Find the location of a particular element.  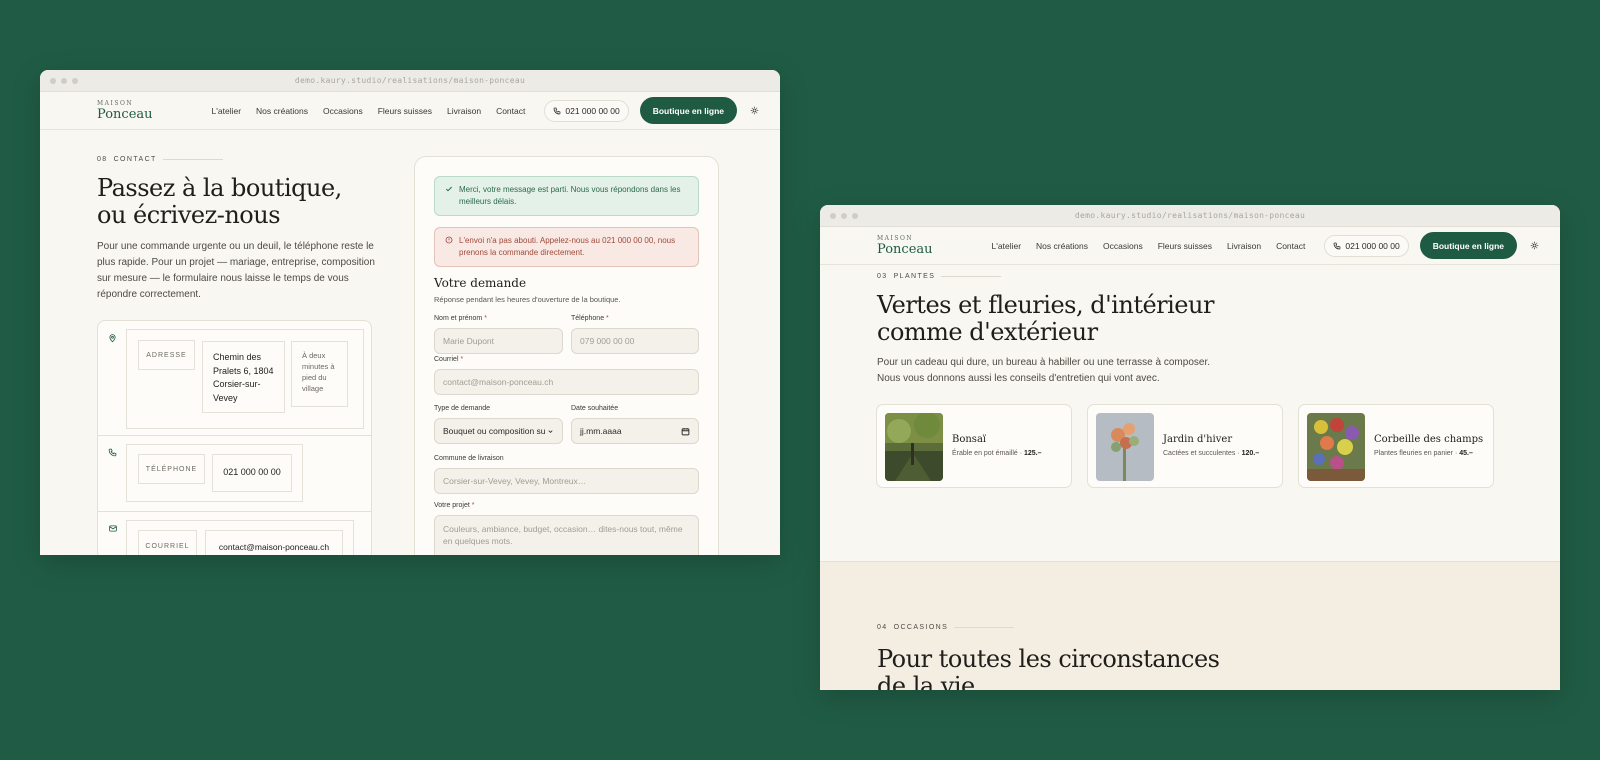

address-label: ADRESSE is located at coordinates (166, 355).